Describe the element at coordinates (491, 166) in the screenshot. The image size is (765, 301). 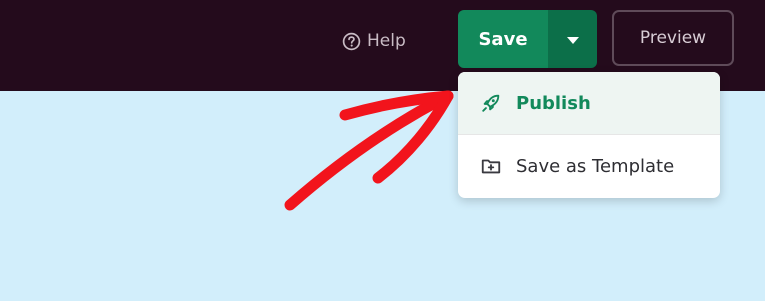
I see `folder-plus-icon` at that location.